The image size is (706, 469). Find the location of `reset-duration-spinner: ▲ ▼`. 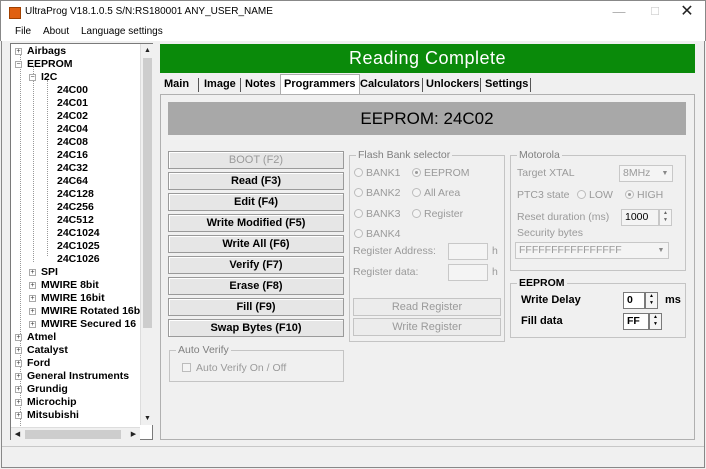

reset-duration-spinner: ▲ ▼ is located at coordinates (665, 217).